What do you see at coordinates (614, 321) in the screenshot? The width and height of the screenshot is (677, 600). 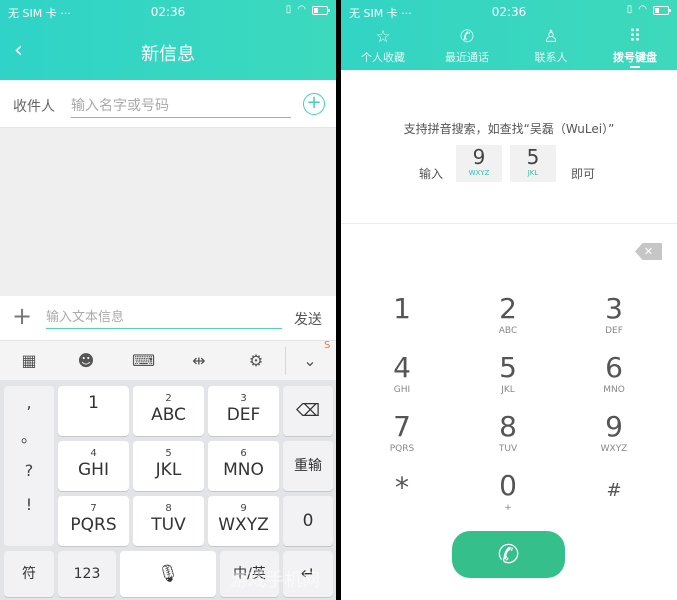 I see `dial-key-3: 3 DEF` at bounding box center [614, 321].